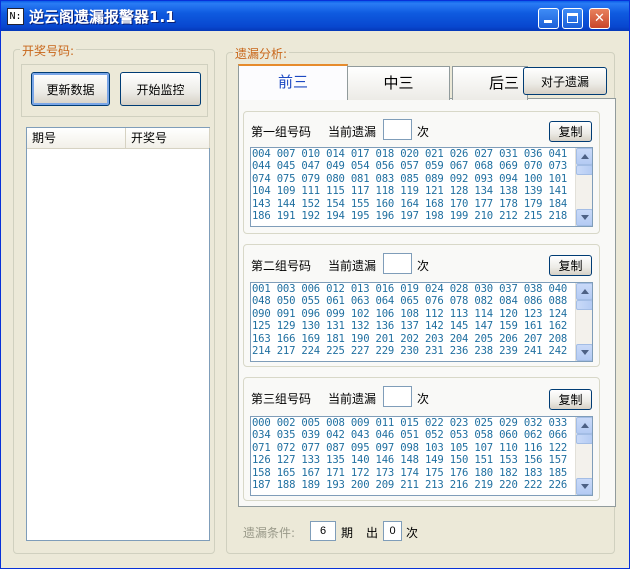  Describe the element at coordinates (570, 399) in the screenshot. I see `group-three-copy-button: 复制` at that location.